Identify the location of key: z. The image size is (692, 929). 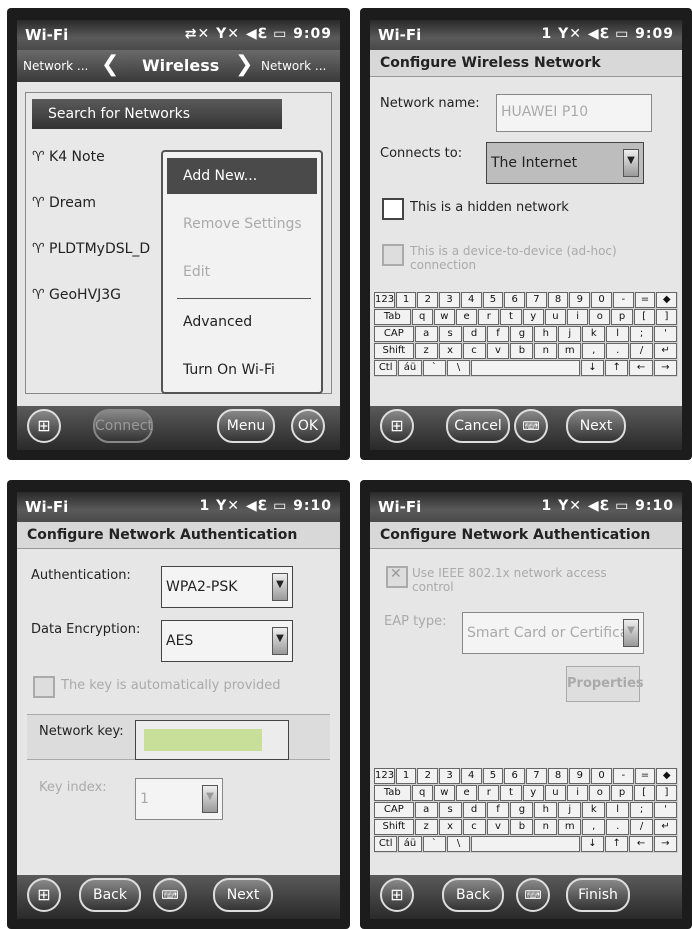
(426, 351).